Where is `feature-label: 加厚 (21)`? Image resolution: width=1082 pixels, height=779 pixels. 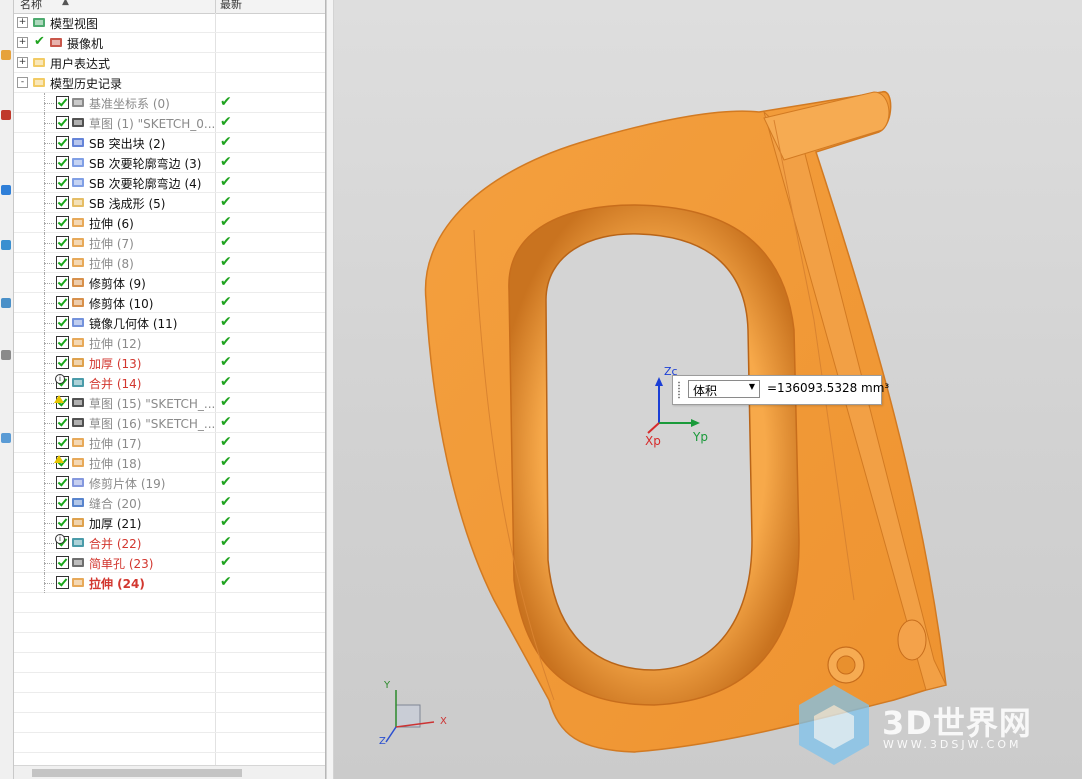
feature-label: 加厚 (21) is located at coordinates (115, 524).